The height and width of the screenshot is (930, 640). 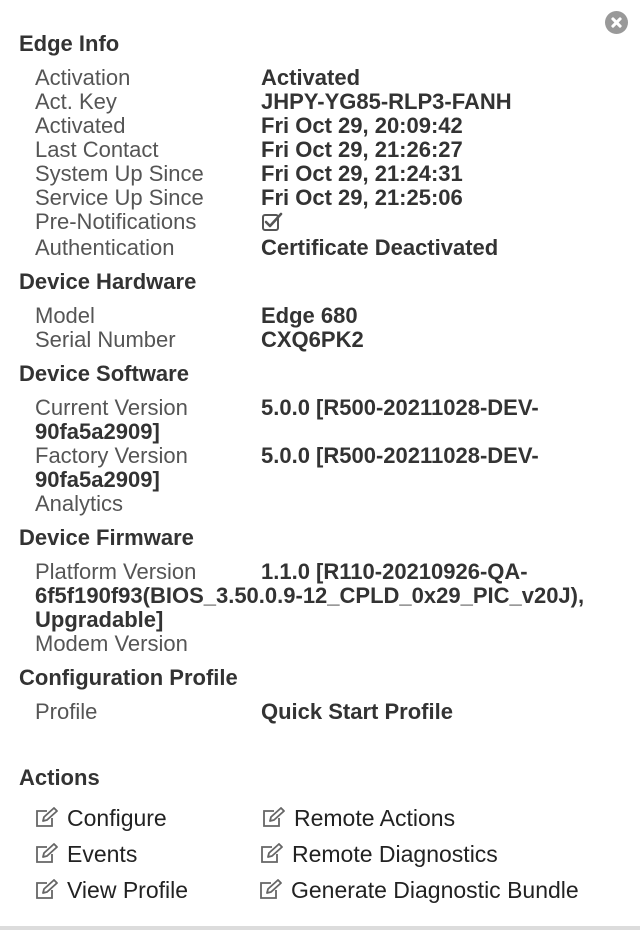 I want to click on field-label-current-version: Current Version, so click(x=111, y=407).